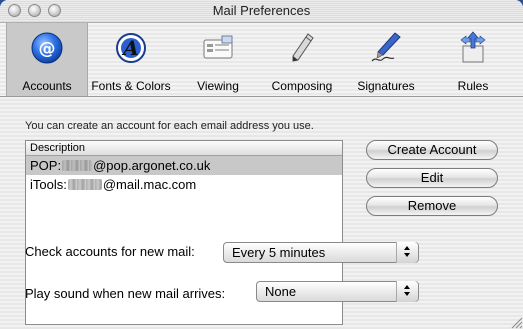  I want to click on window-title: Mail Preferences, so click(261, 10).